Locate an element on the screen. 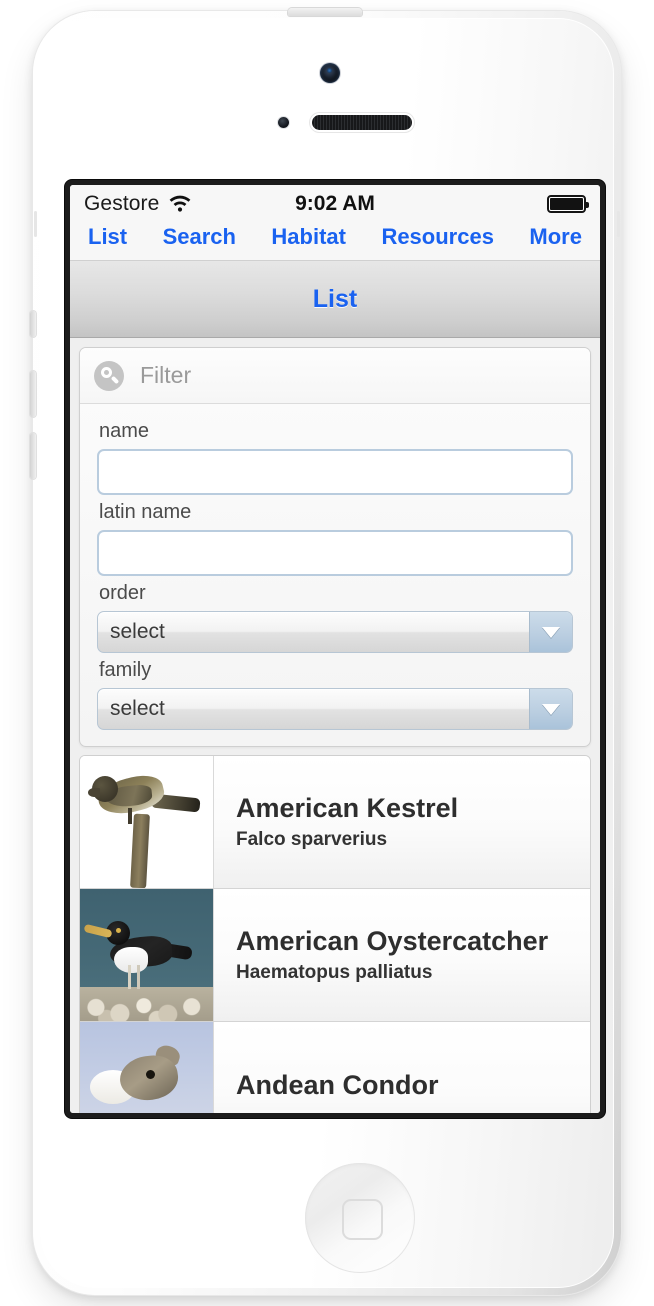 This screenshot has width=654, height=1306. page-title: List is located at coordinates (335, 298).